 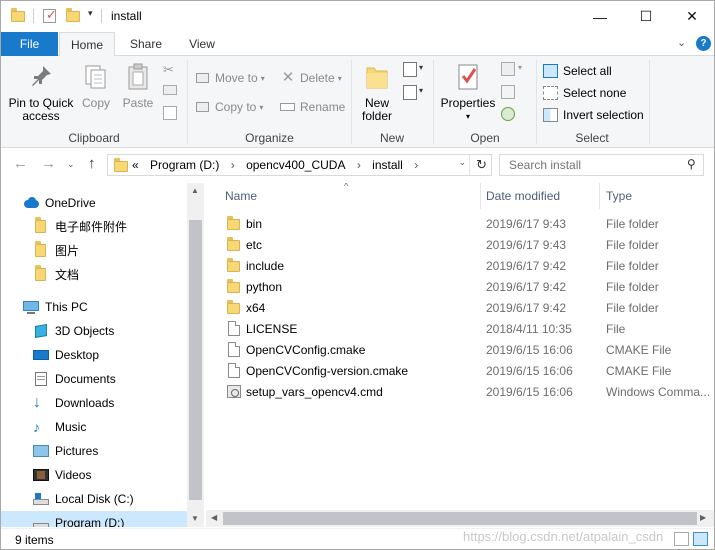 What do you see at coordinates (462, 162) in the screenshot?
I see `address-dropdown-icon: ⌄` at bounding box center [462, 162].